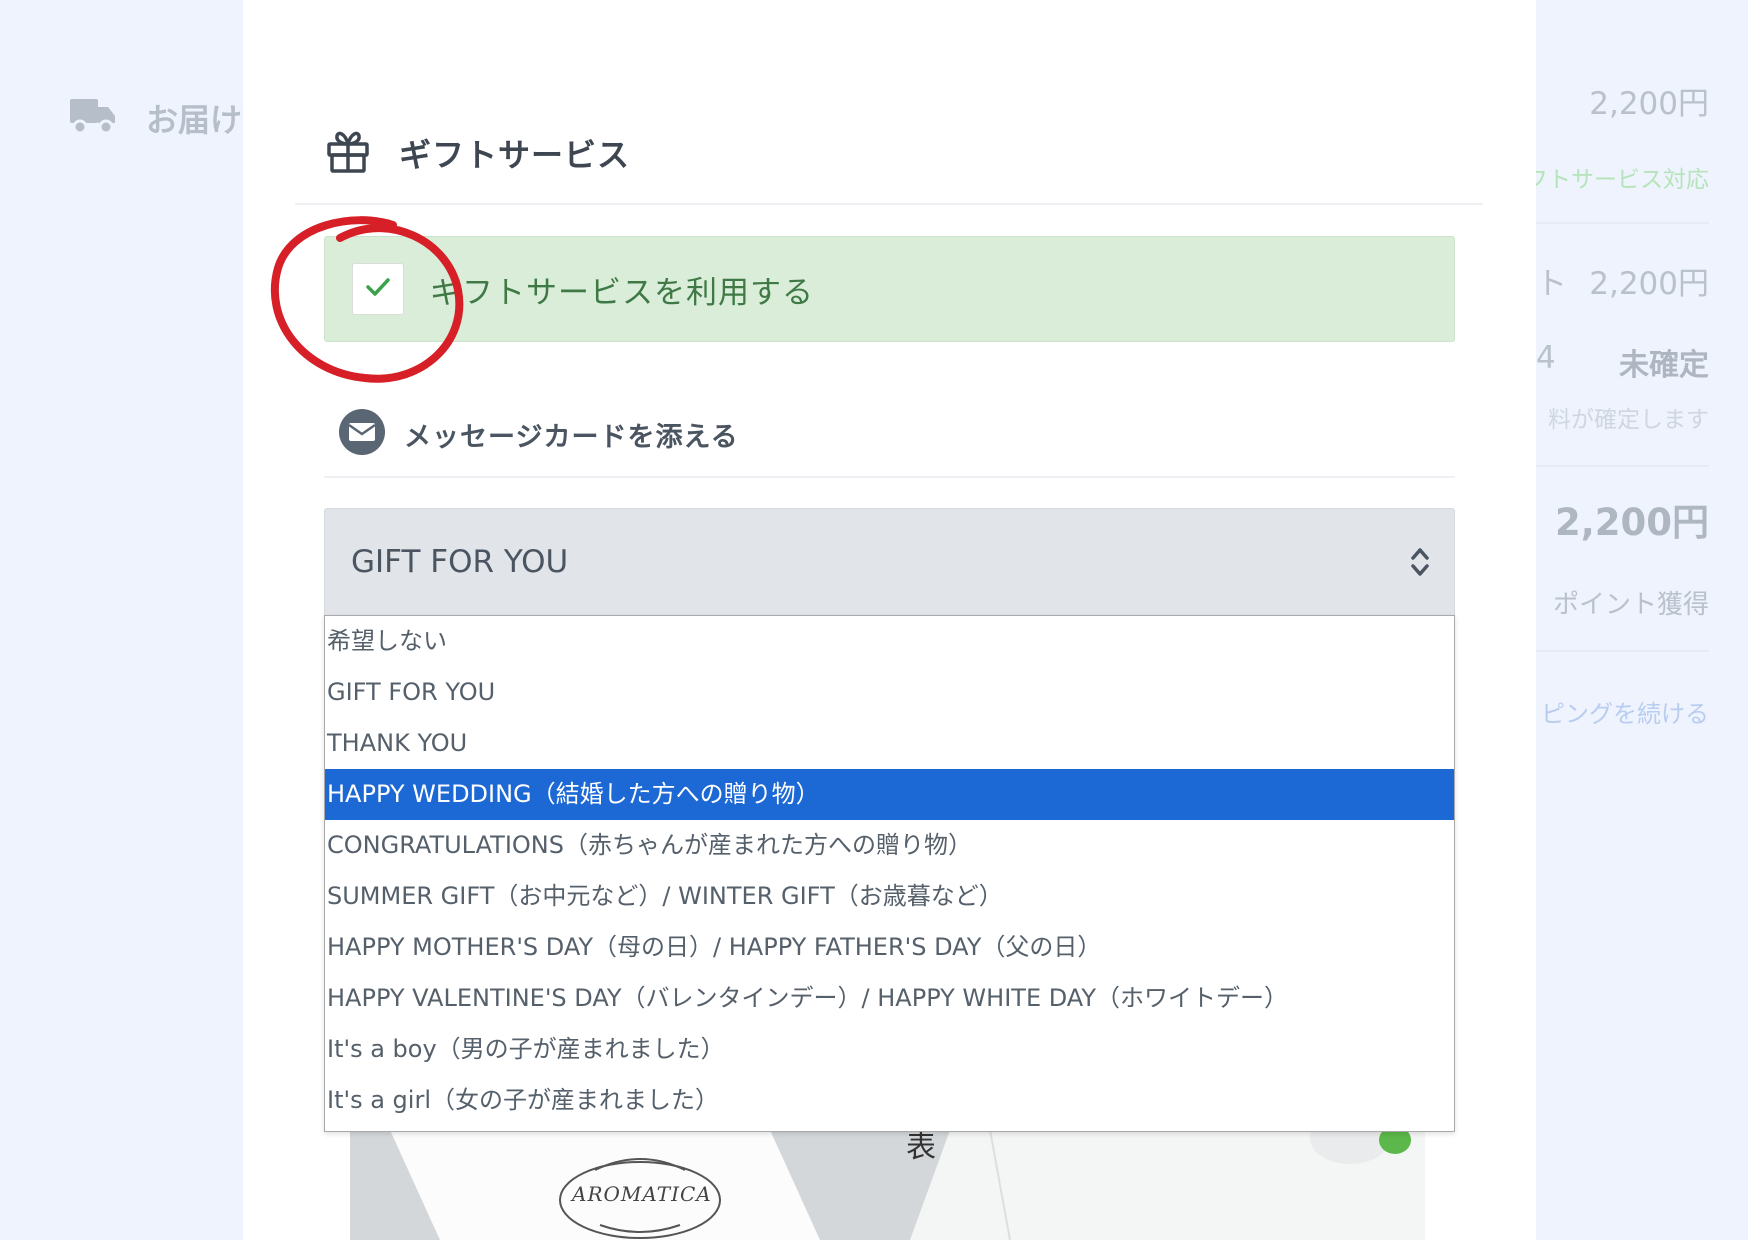  I want to click on message-card-label: メッセージカードを添える, so click(571, 434).